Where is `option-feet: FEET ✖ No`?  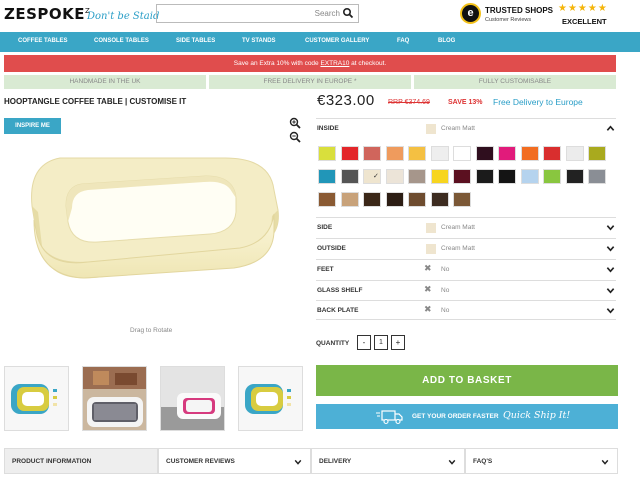 option-feet: FEET ✖ No is located at coordinates (466, 269).